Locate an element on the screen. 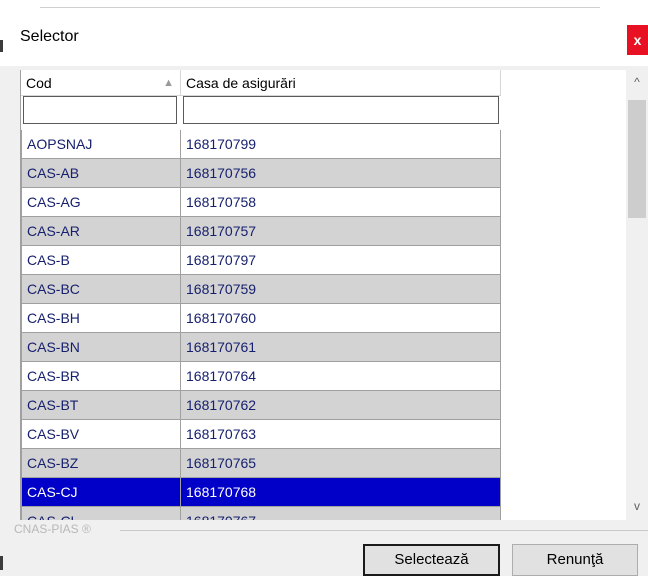 This screenshot has height=576, width=648. cell-casa: 168170797 is located at coordinates (341, 260).